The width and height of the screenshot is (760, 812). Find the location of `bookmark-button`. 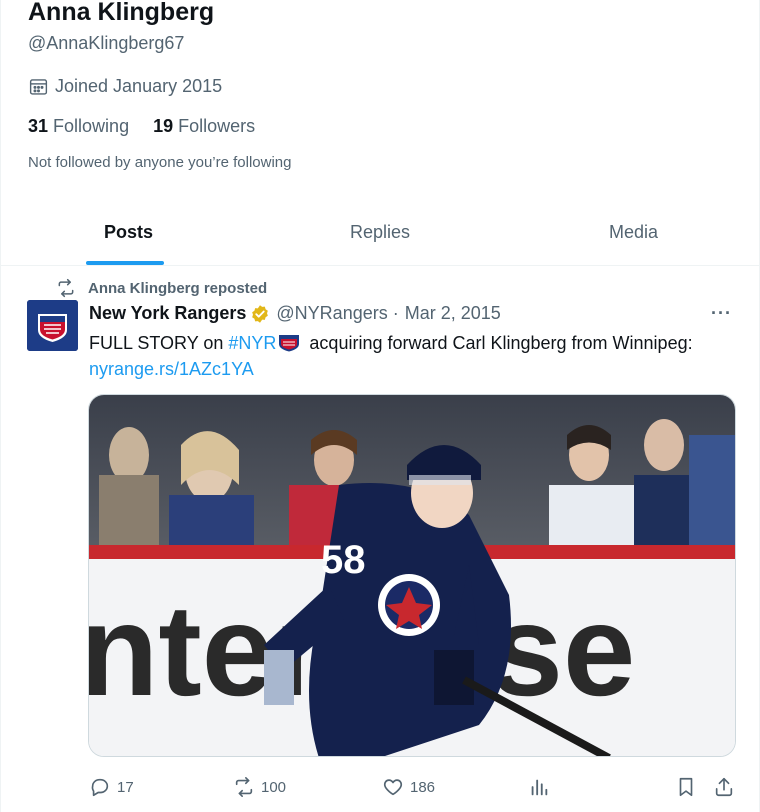

bookmark-button is located at coordinates (686, 787).